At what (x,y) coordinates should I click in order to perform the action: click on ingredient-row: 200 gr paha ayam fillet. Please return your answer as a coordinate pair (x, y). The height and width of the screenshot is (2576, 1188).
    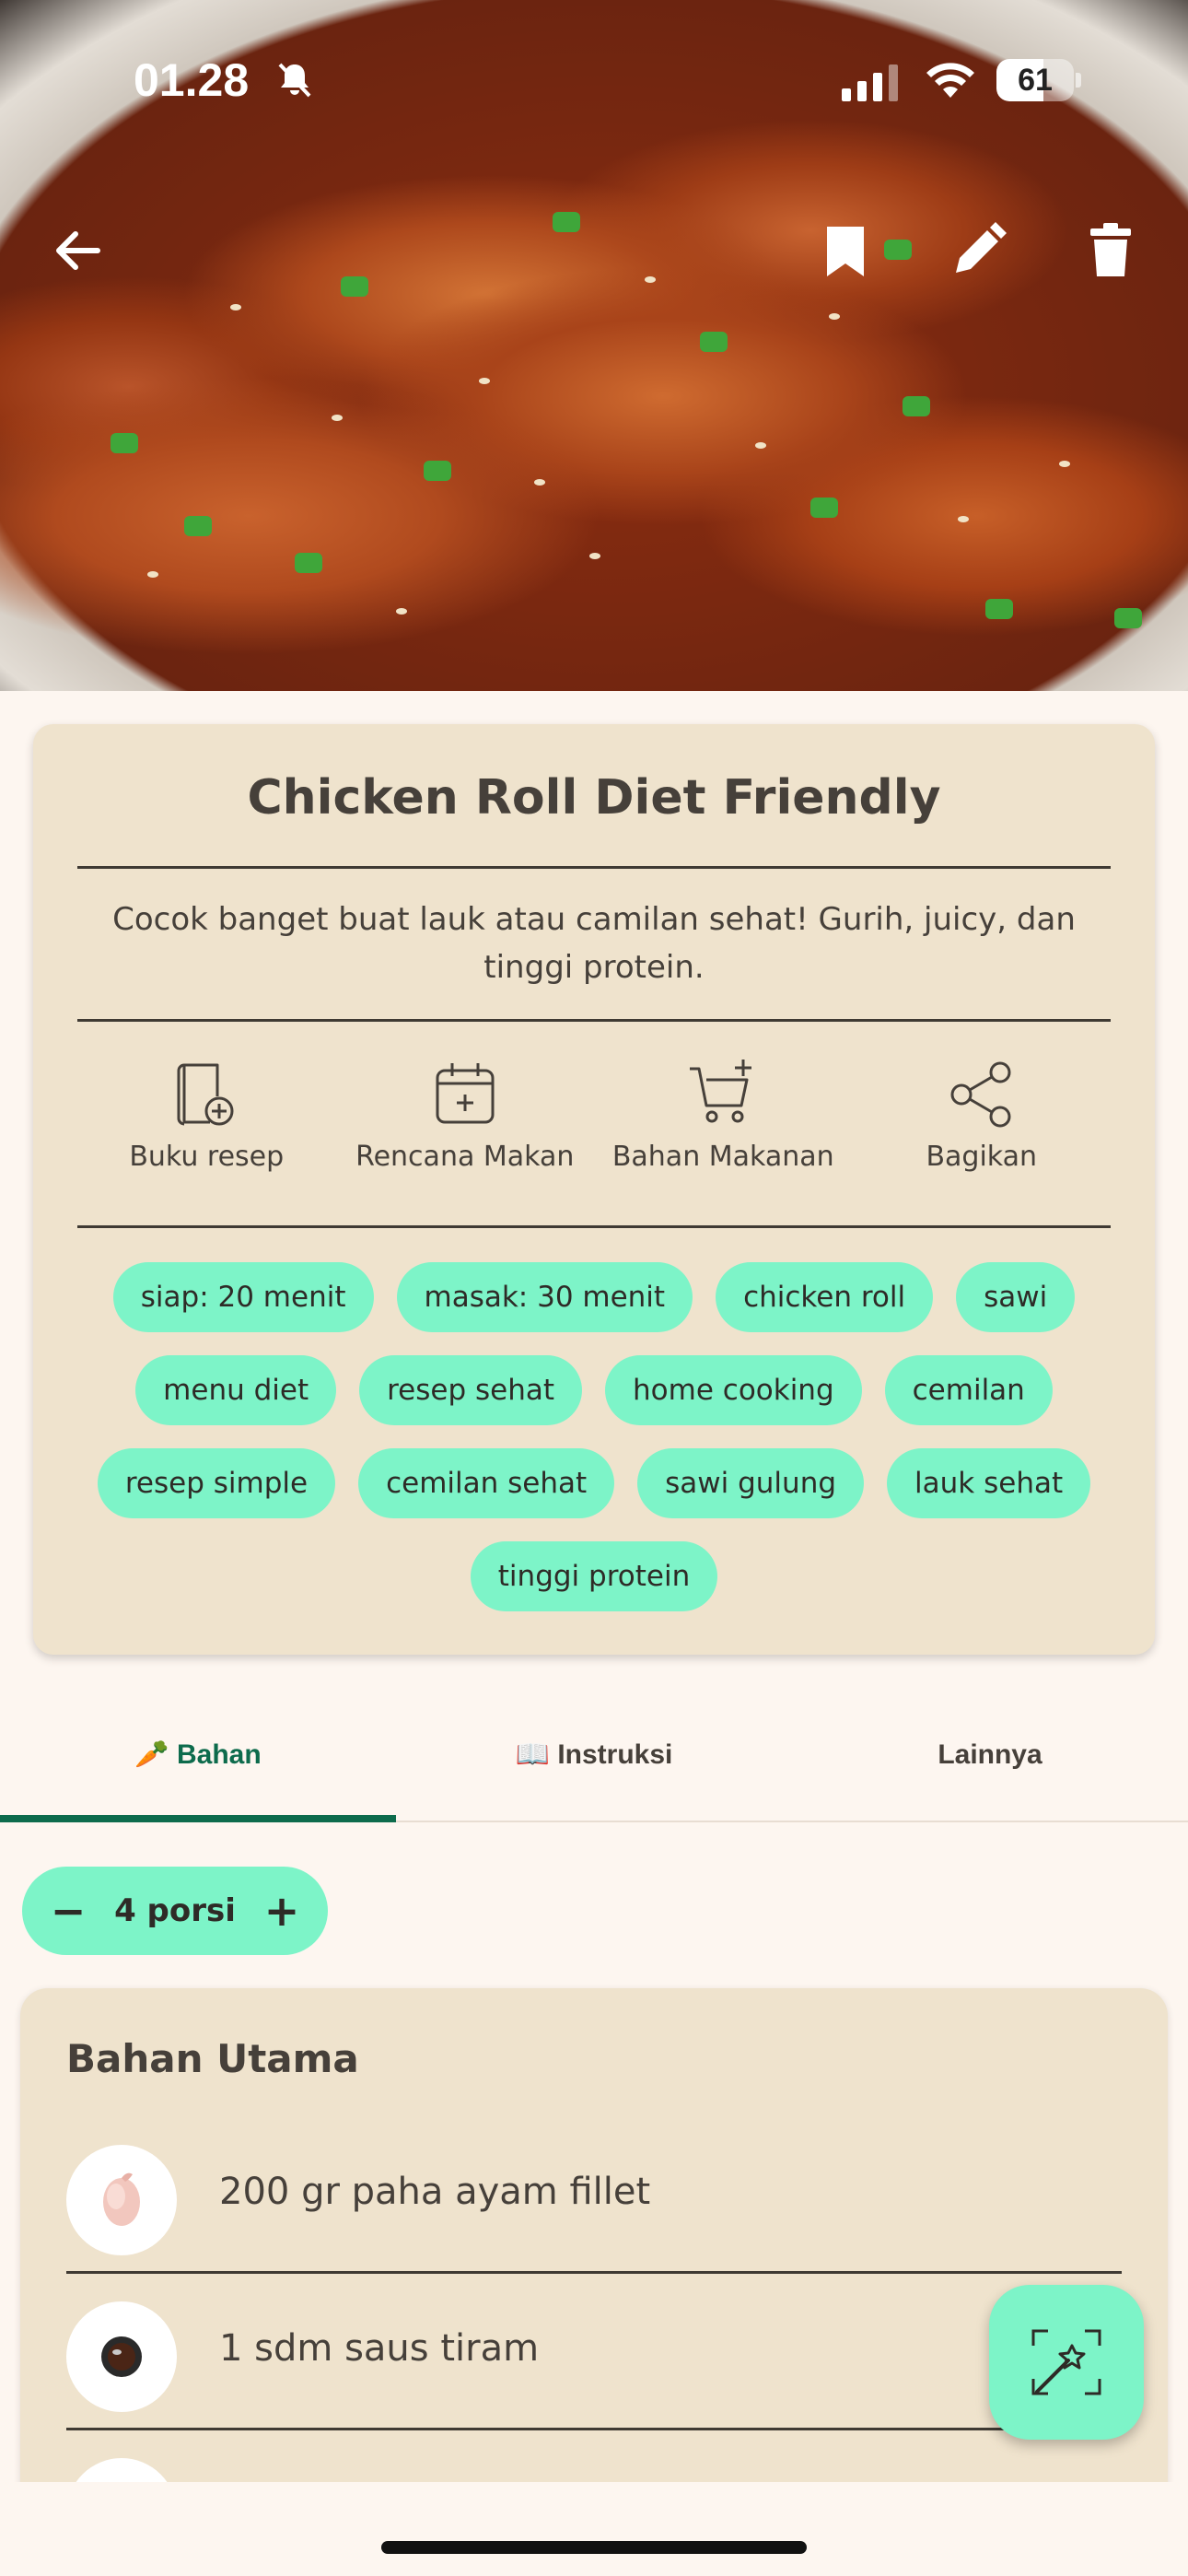
    Looking at the image, I should click on (594, 2195).